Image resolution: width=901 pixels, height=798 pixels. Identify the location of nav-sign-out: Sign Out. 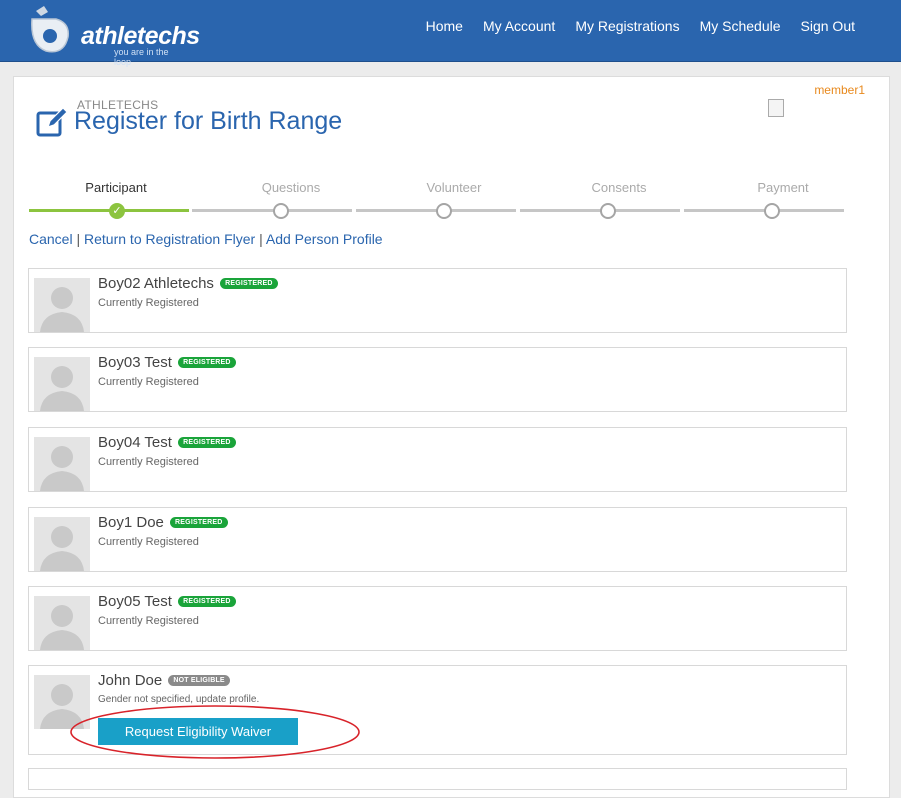
(828, 26).